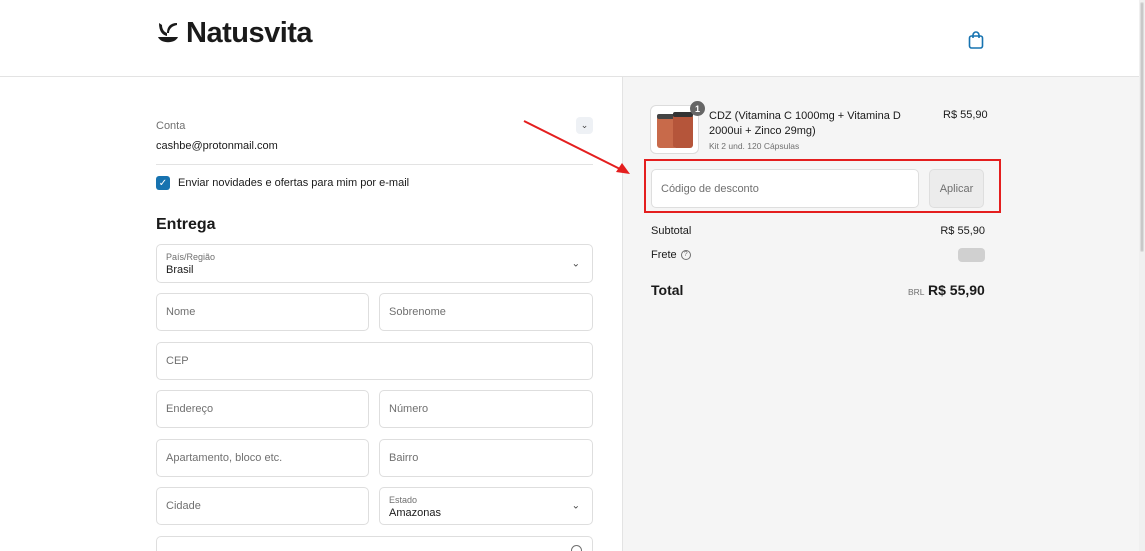 Image resolution: width=1145 pixels, height=551 pixels. Describe the element at coordinates (374, 361) in the screenshot. I see `zip-field: CEP` at that location.